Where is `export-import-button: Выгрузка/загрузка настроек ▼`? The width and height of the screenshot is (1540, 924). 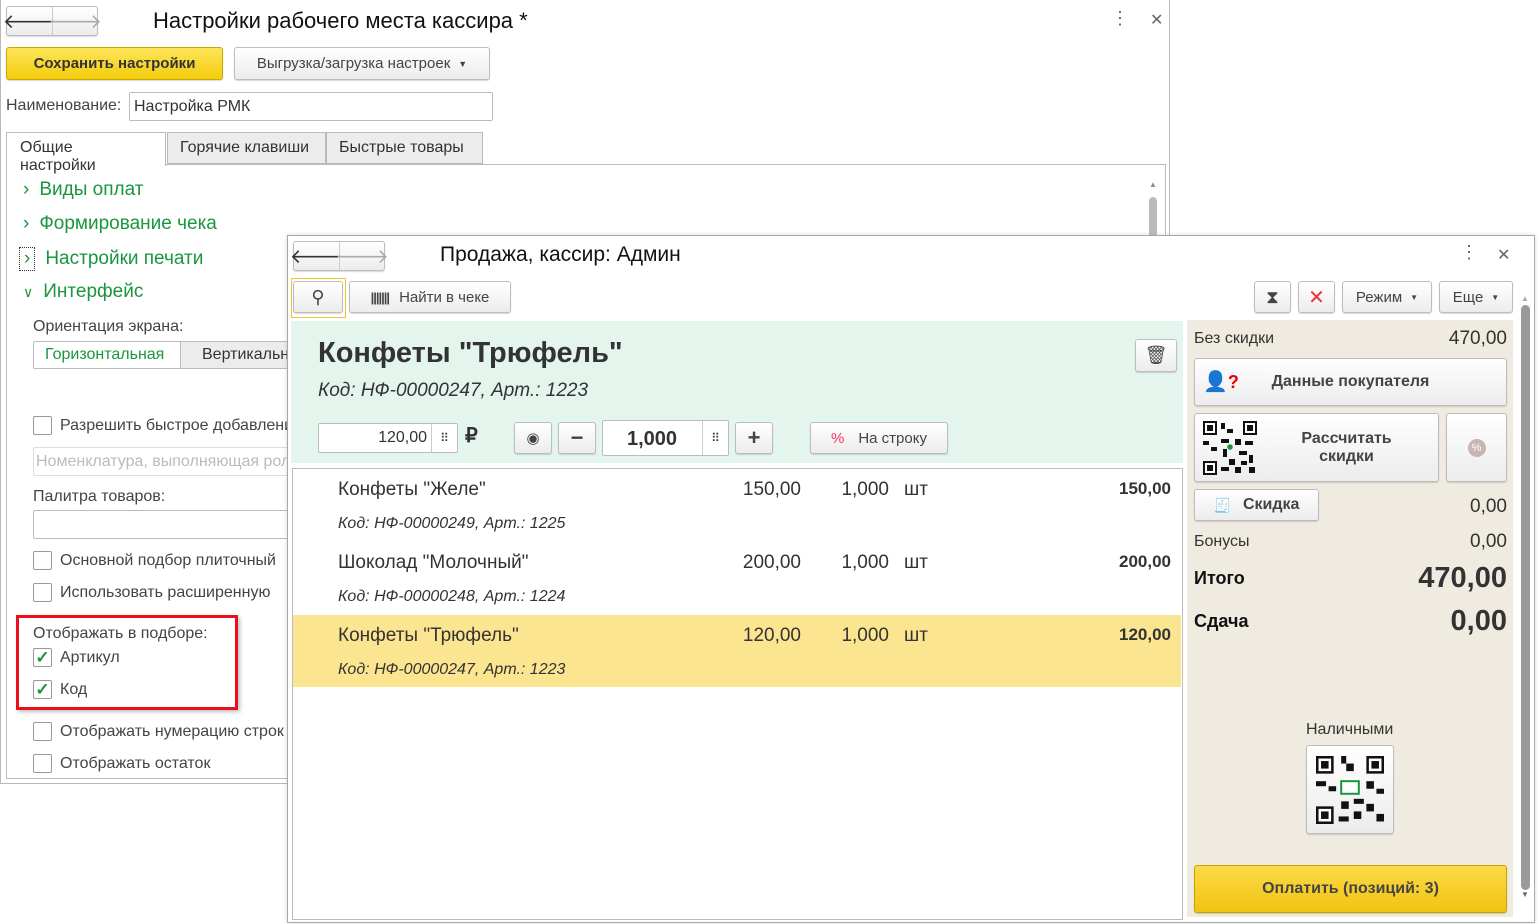 export-import-button: Выгрузка/загрузка настроек ▼ is located at coordinates (362, 63).